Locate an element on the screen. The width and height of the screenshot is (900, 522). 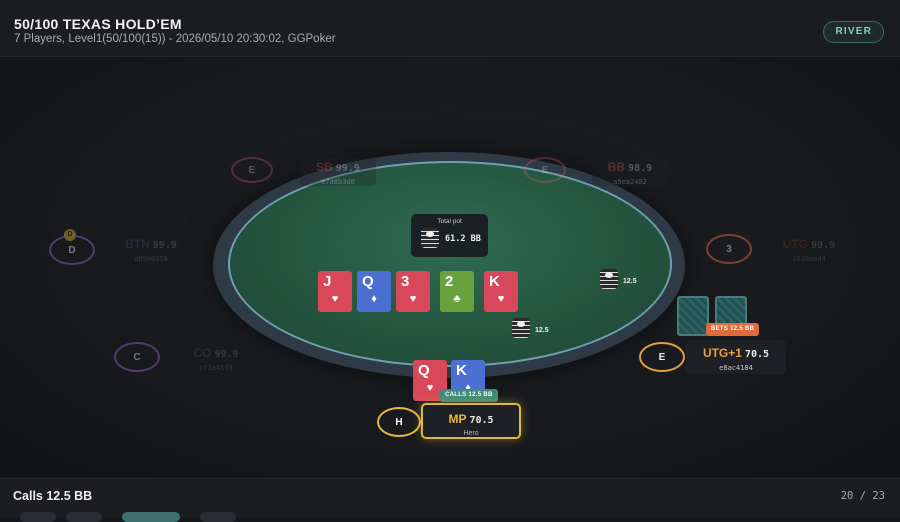
seat-info: UTG+1 70.5 e8ac4184 is located at coordinates (736, 357).